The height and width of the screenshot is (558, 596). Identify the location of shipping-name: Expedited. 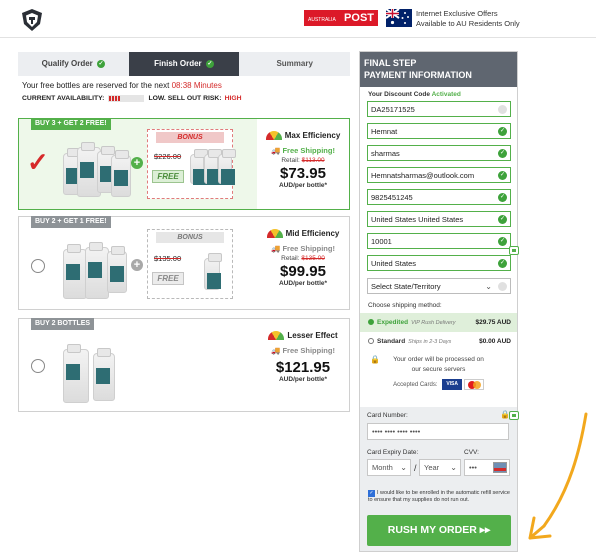
(393, 322).